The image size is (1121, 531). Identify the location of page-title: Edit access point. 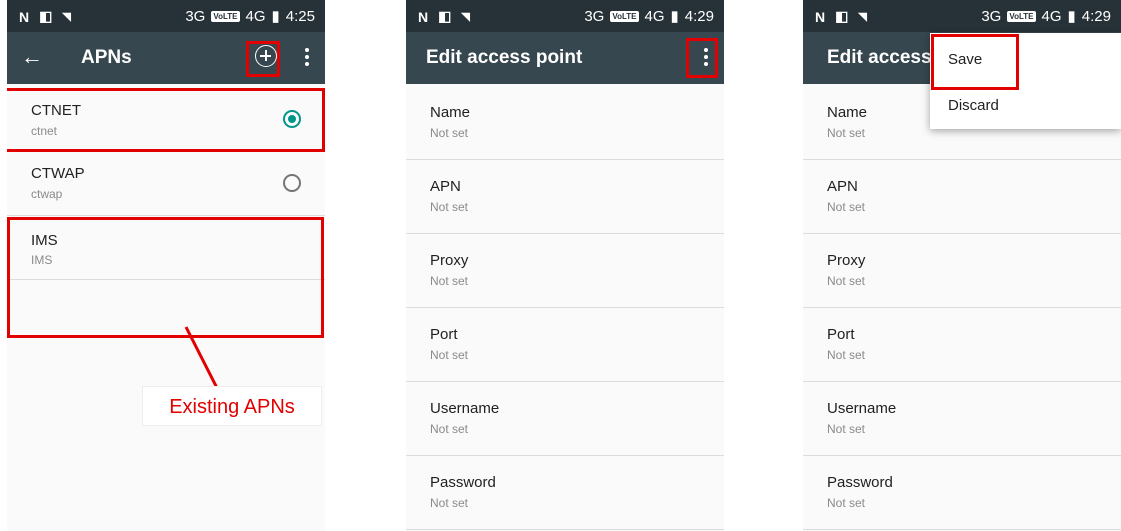
(504, 57).